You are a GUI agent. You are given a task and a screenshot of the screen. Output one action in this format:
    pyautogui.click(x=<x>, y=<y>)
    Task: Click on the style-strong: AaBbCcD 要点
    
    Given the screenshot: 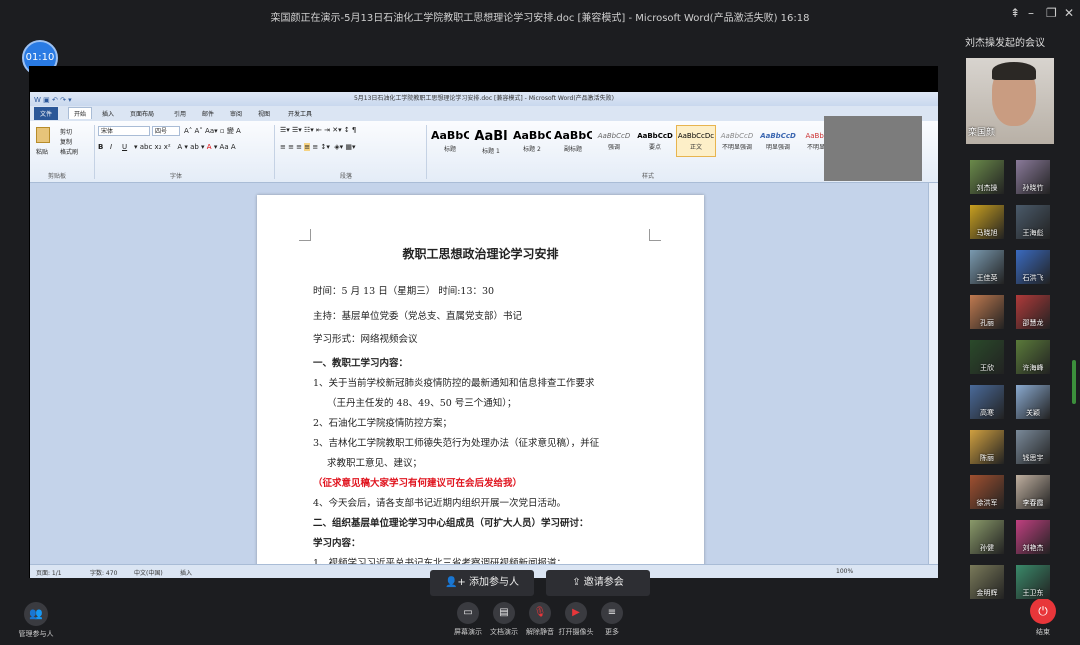 What is the action you would take?
    pyautogui.click(x=655, y=141)
    